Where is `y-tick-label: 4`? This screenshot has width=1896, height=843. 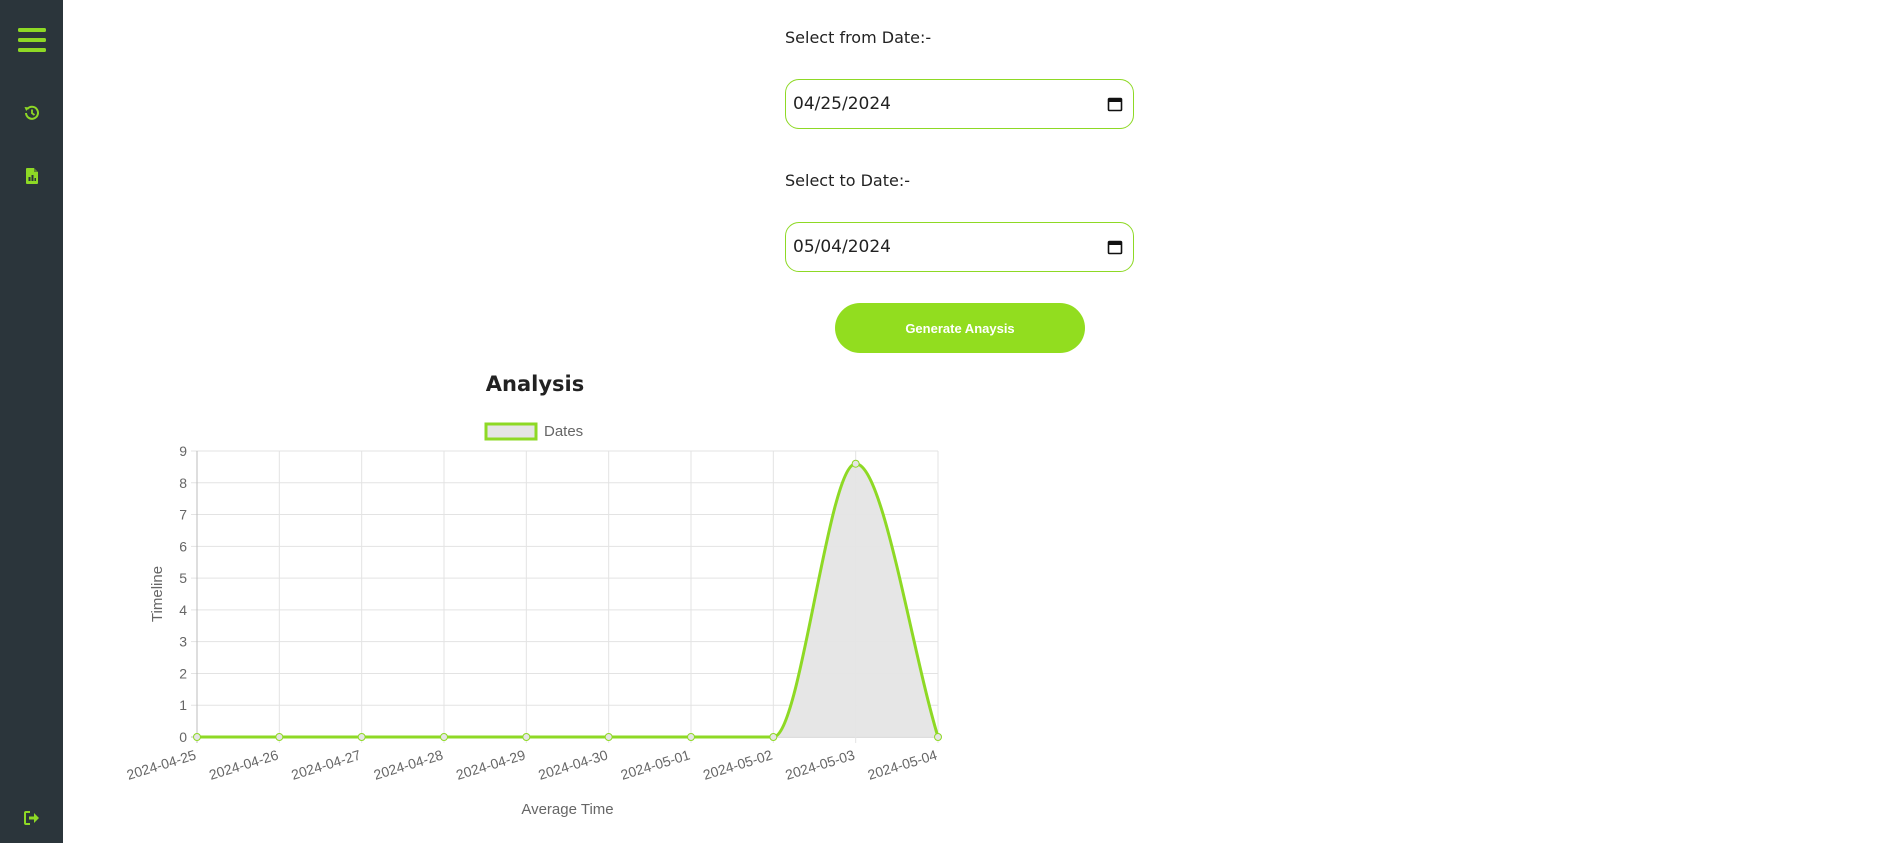
y-tick-label: 4 is located at coordinates (183, 610).